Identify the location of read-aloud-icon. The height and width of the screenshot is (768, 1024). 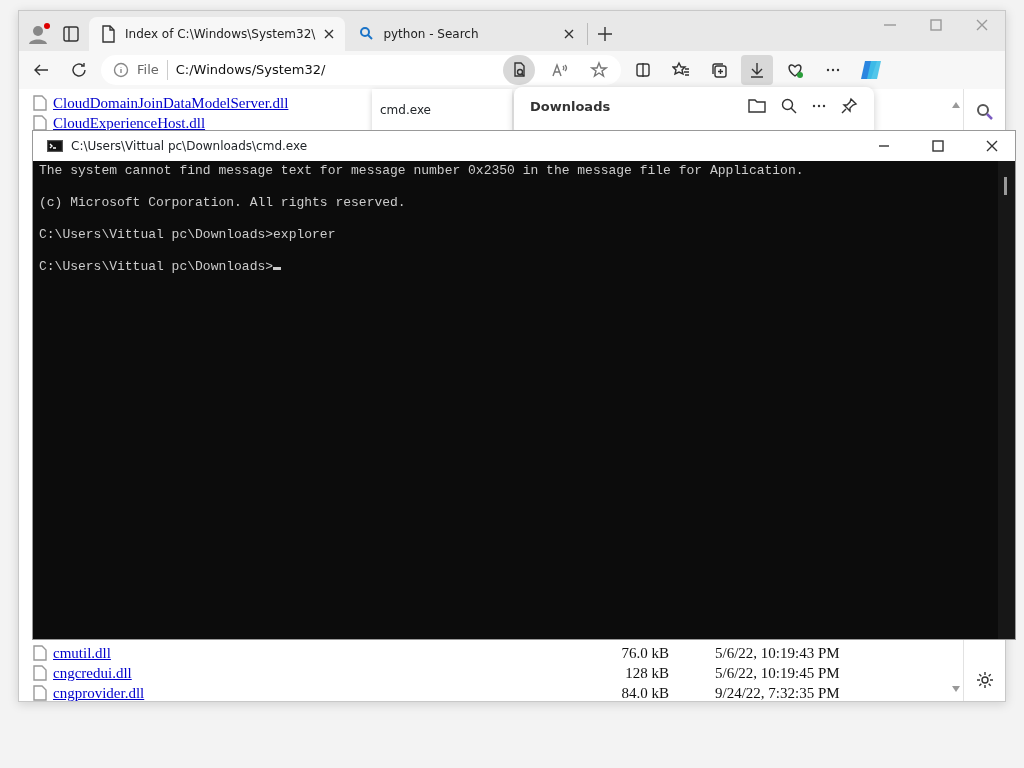
(559, 70).